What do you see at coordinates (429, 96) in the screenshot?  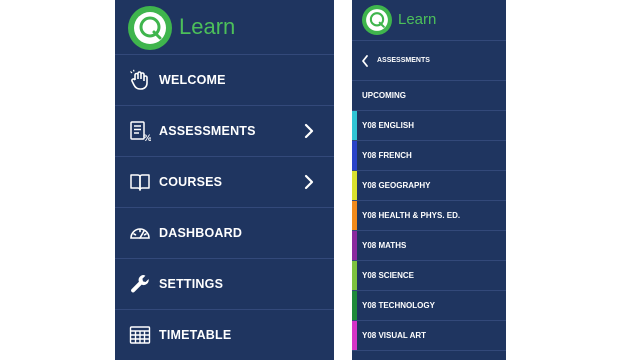 I see `upcoming-item: UPCOMING` at bounding box center [429, 96].